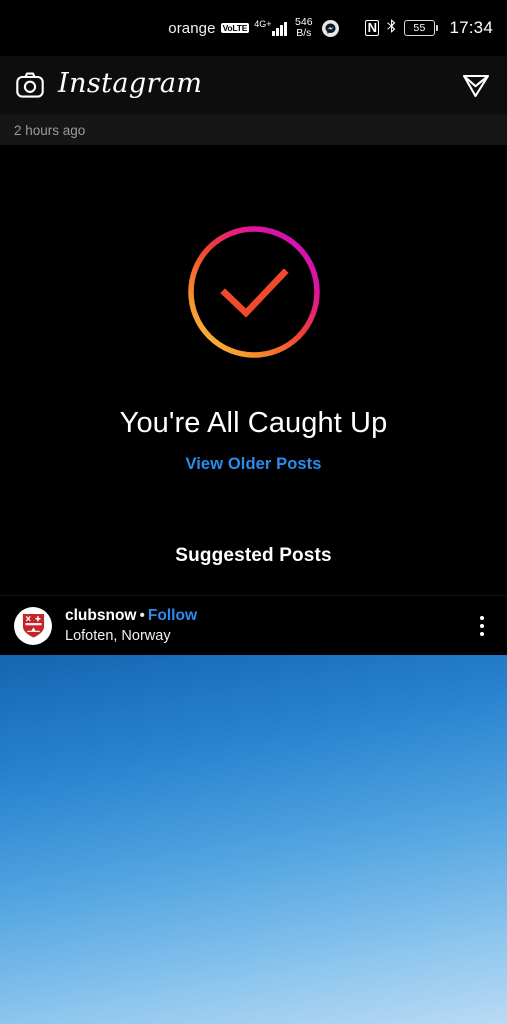 This screenshot has width=507, height=1024. Describe the element at coordinates (253, 555) in the screenshot. I see `suggested-posts-header: Suggested Posts` at that location.